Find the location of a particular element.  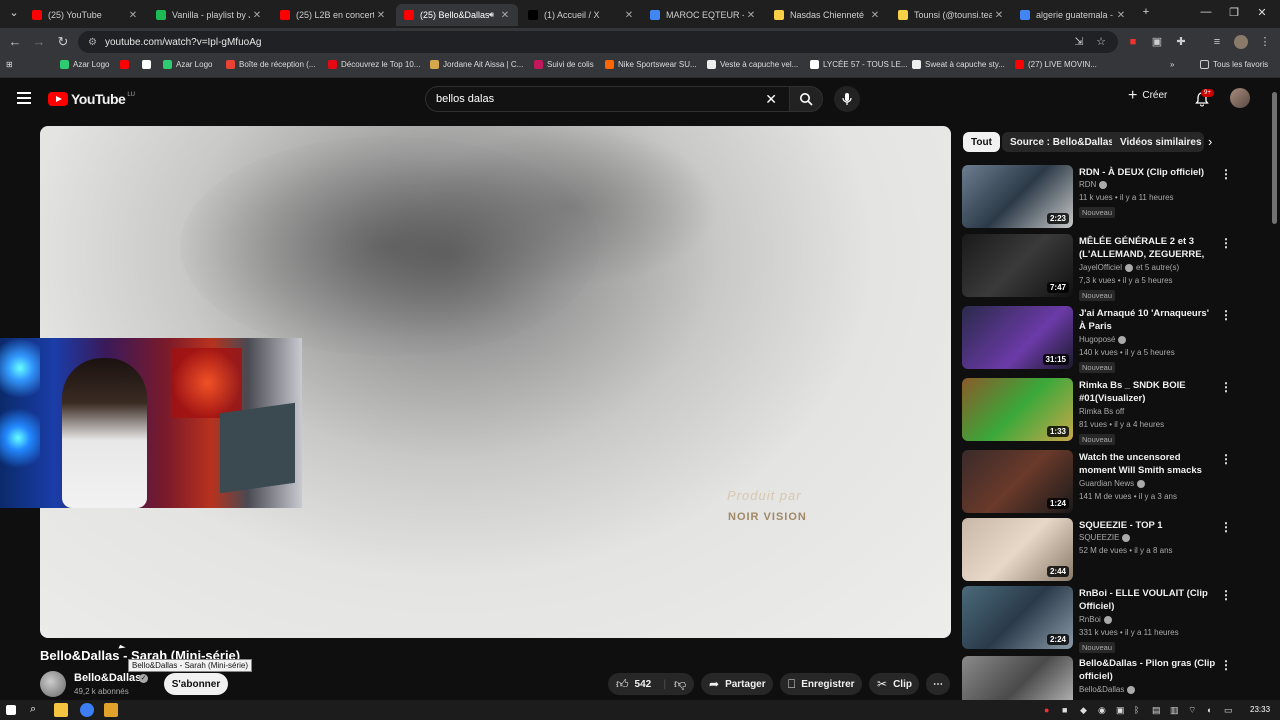

more-actions-button: ⋯ is located at coordinates (938, 684).